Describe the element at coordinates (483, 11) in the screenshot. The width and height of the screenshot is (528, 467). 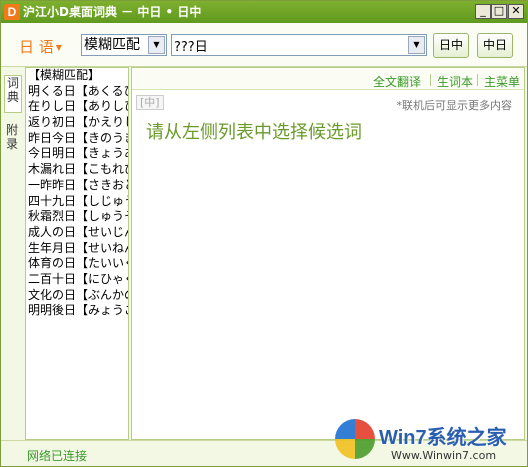
I see `minimize-button: _` at that location.